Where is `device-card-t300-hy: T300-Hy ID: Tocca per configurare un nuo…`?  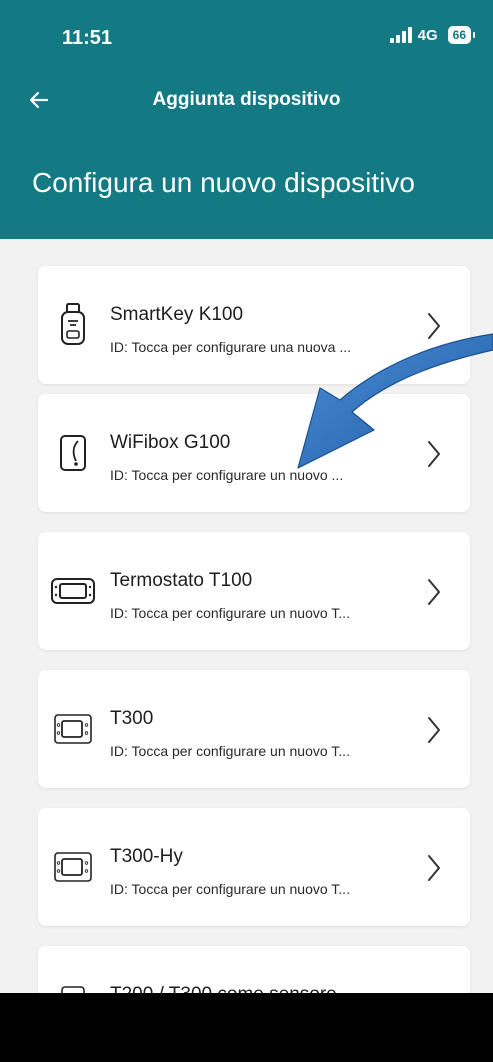
device-card-t300-hy: T300-Hy ID: Tocca per configurare un nuo… is located at coordinates (254, 867).